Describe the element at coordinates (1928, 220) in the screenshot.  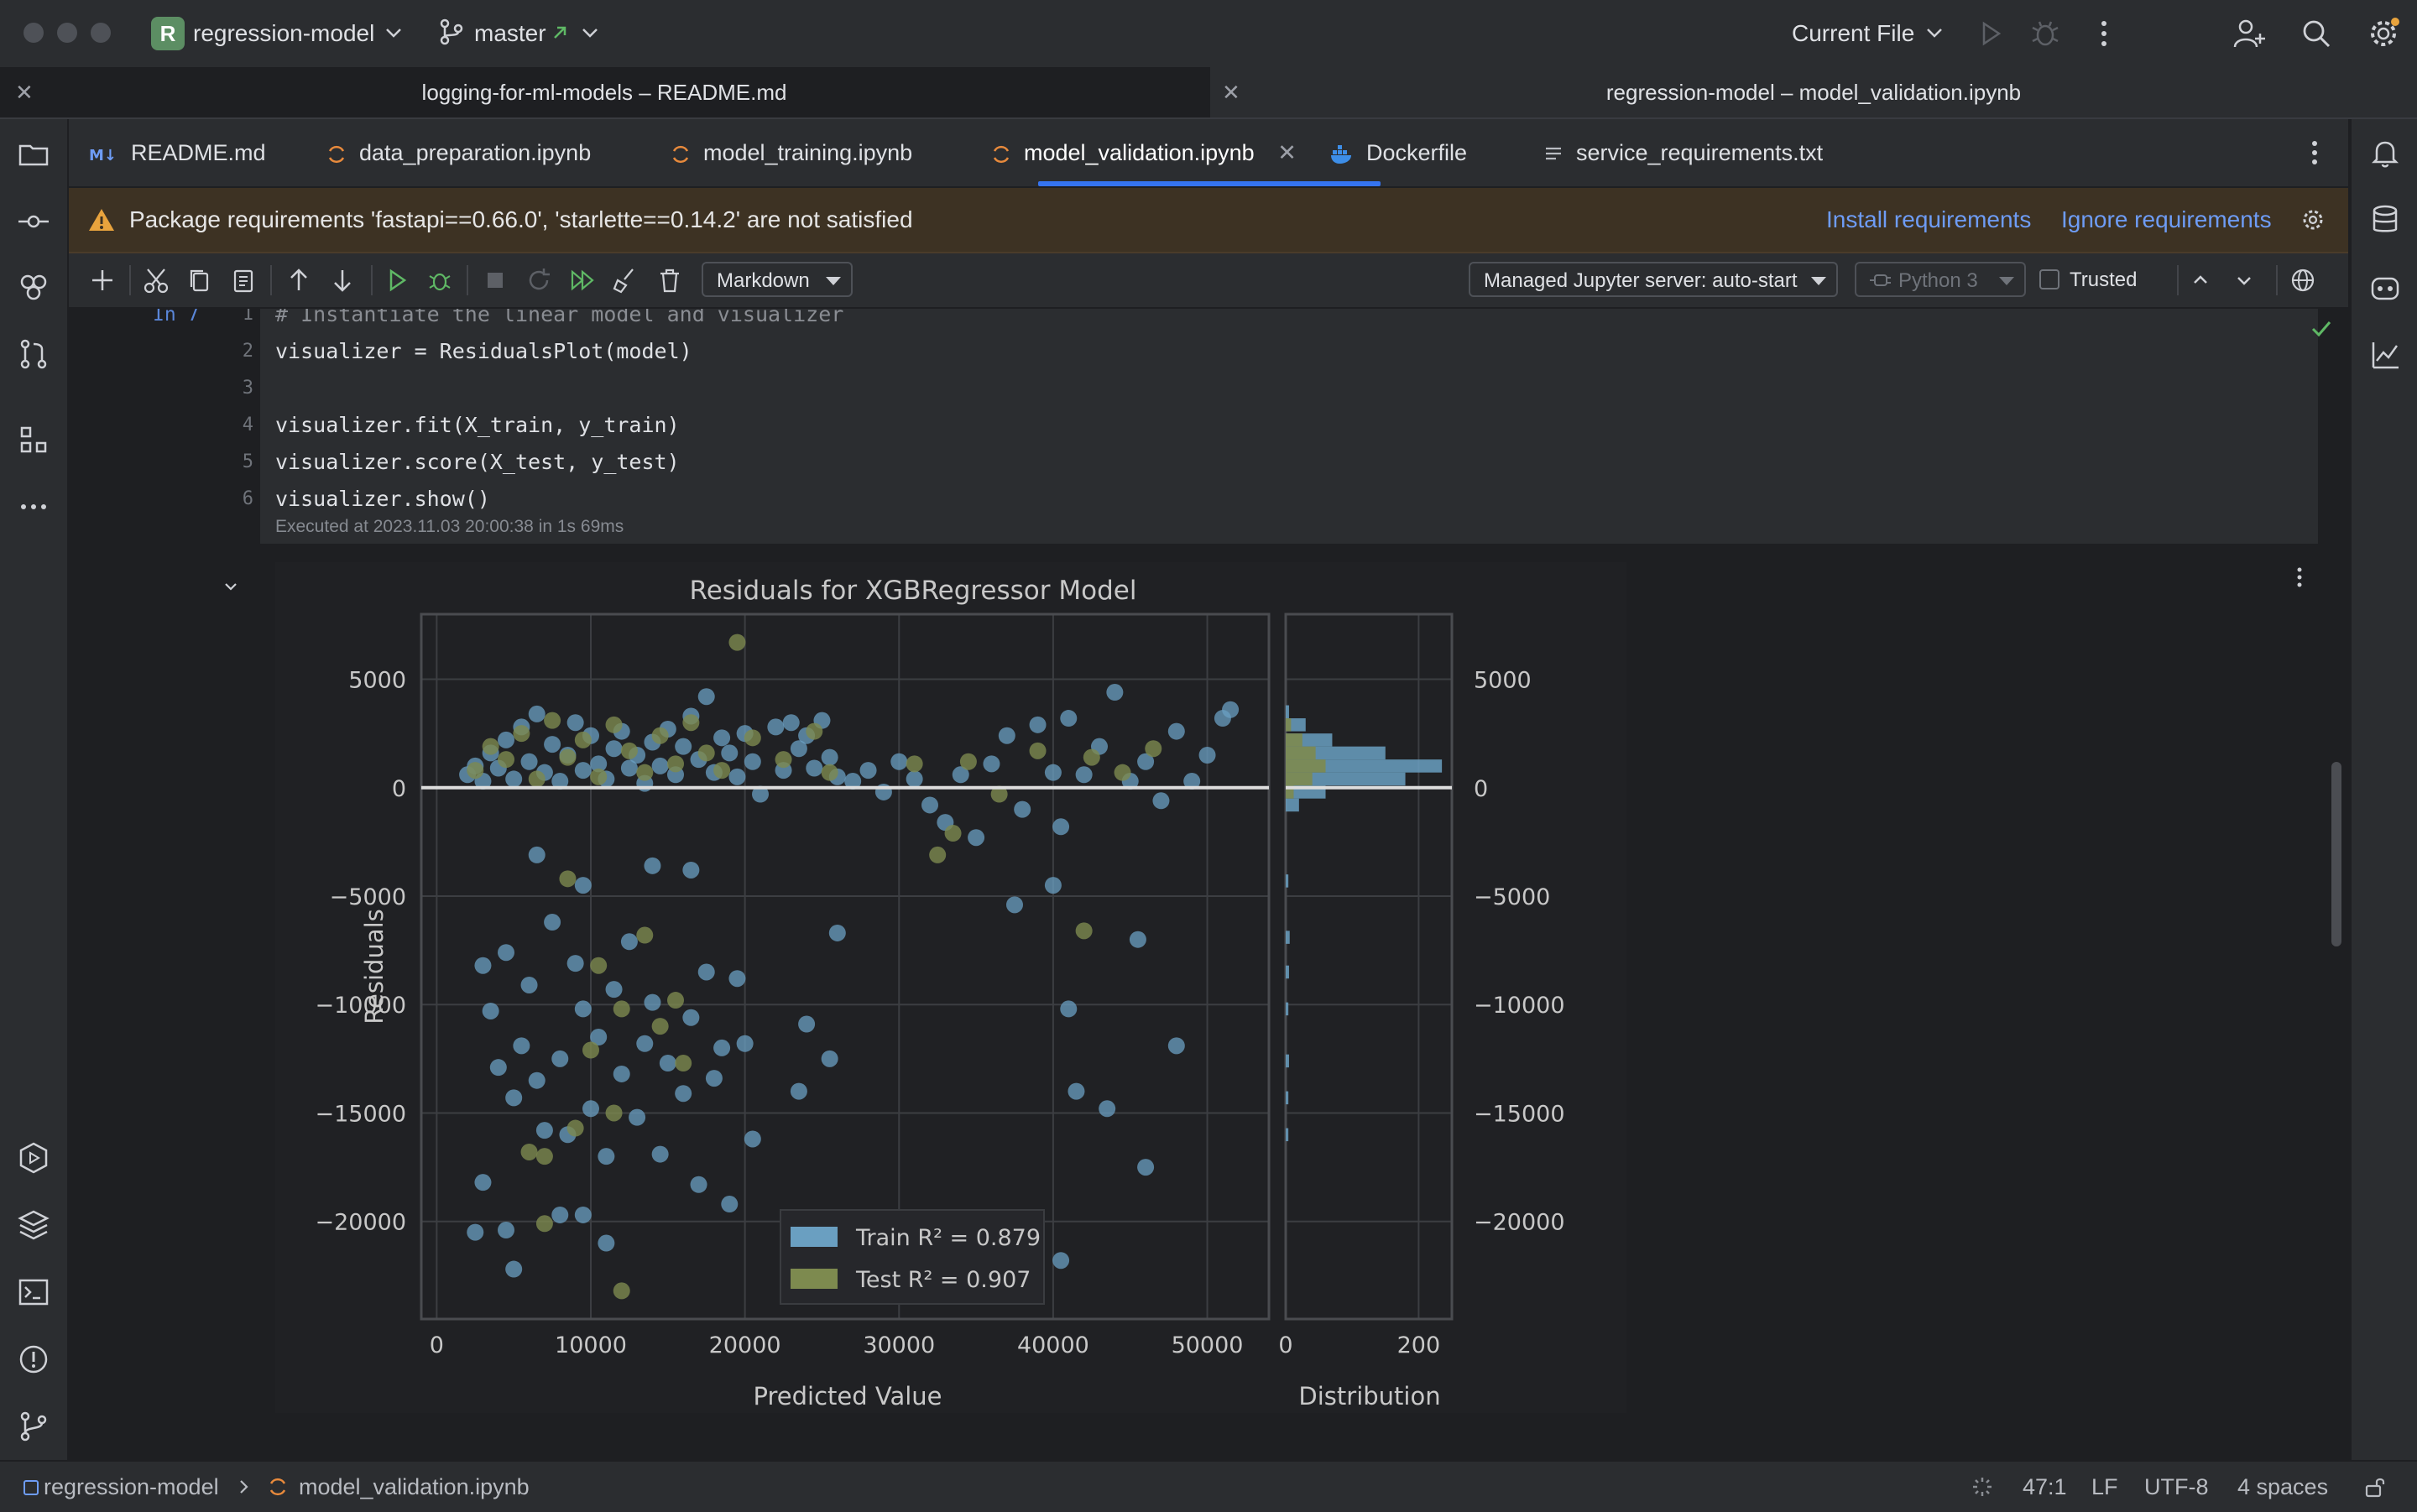
I see `install-requirements-link: Install requirements` at that location.